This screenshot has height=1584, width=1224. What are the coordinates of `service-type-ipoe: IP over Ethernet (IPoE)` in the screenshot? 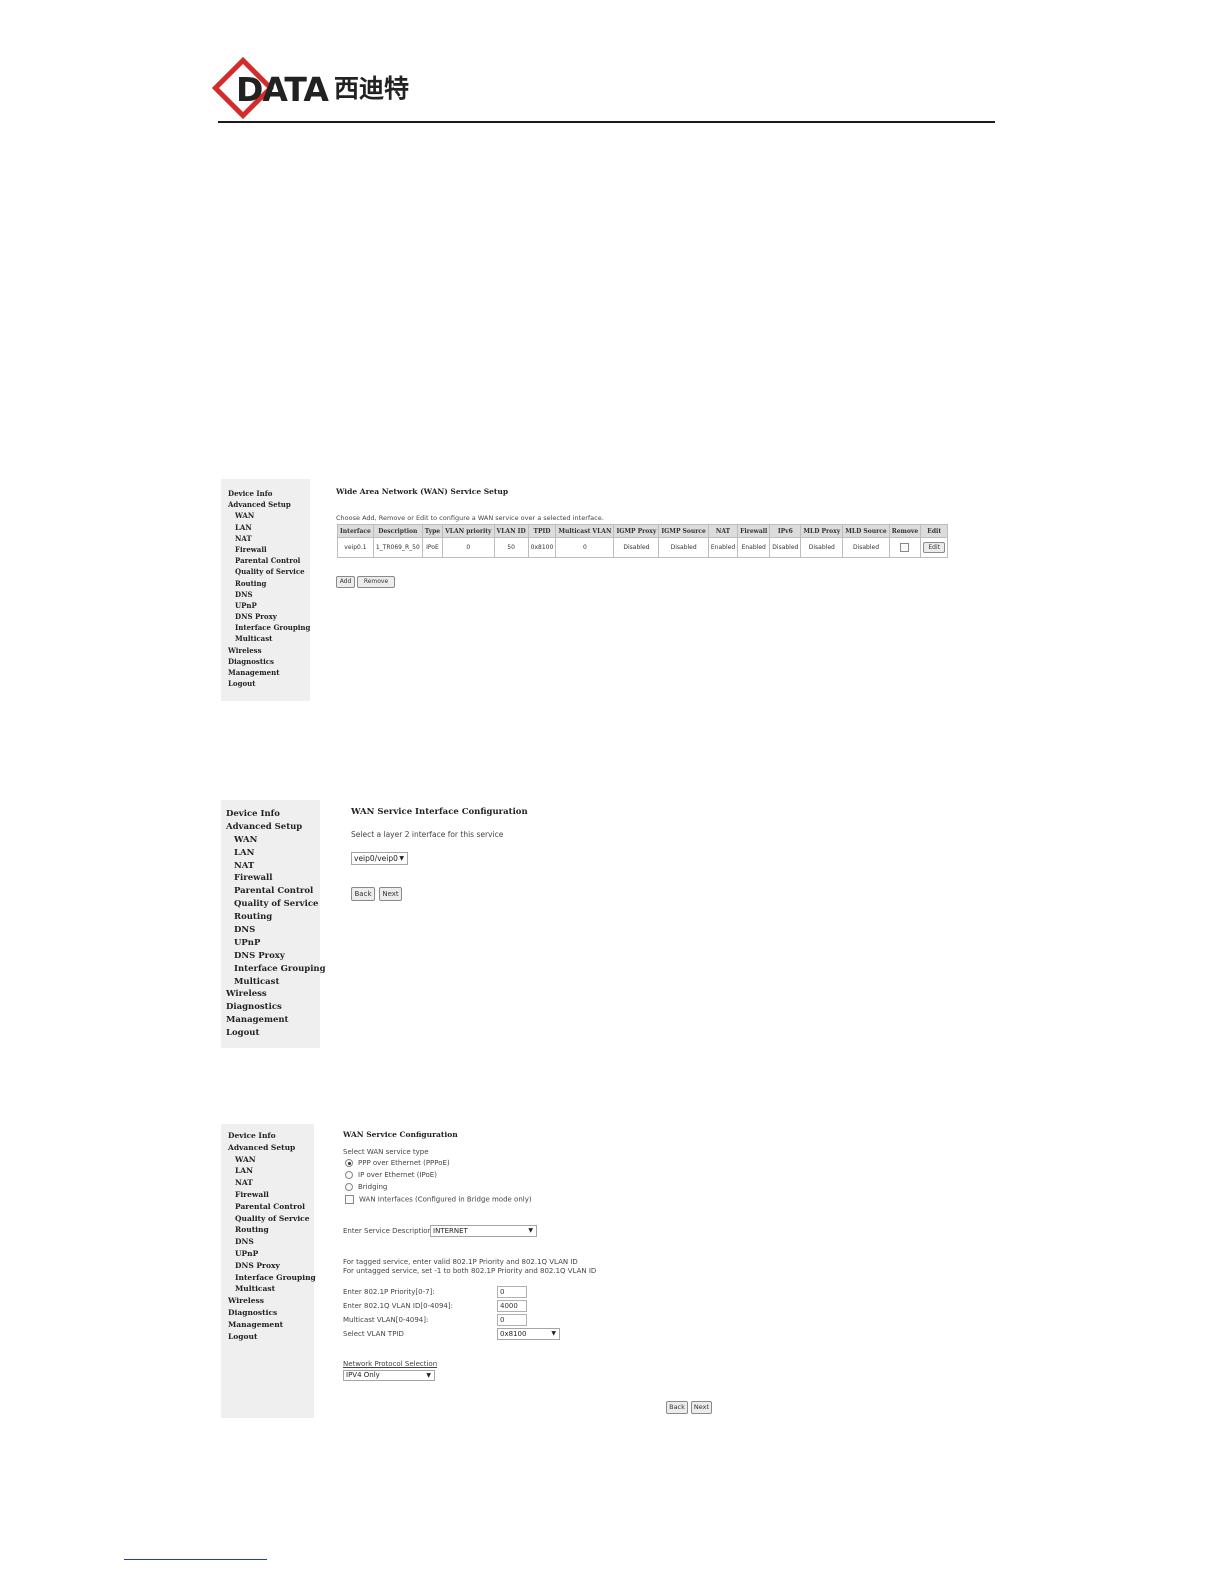 It's located at (391, 1175).